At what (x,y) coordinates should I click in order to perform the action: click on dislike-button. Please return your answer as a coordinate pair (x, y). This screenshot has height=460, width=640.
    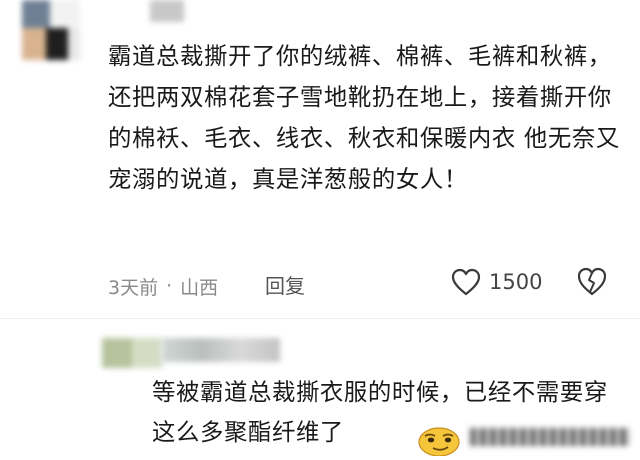
    Looking at the image, I should click on (592, 284).